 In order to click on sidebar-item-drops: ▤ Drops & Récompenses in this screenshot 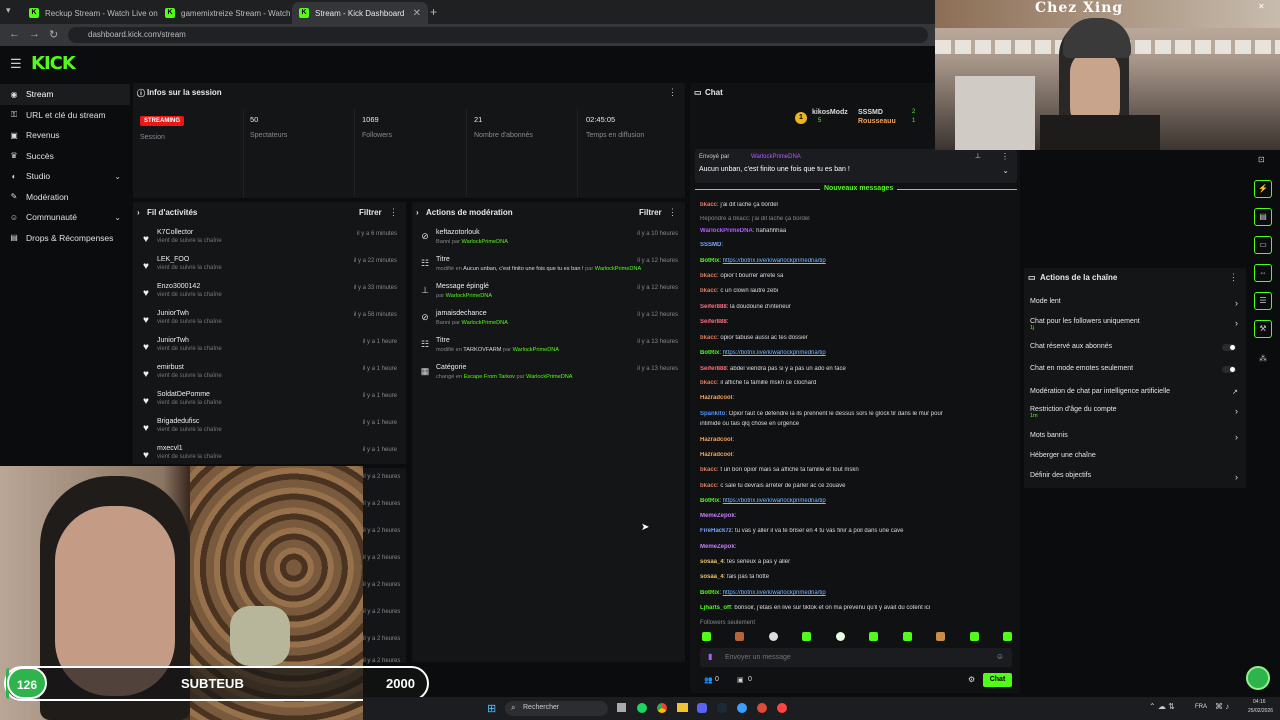, I will do `click(65, 238)`.